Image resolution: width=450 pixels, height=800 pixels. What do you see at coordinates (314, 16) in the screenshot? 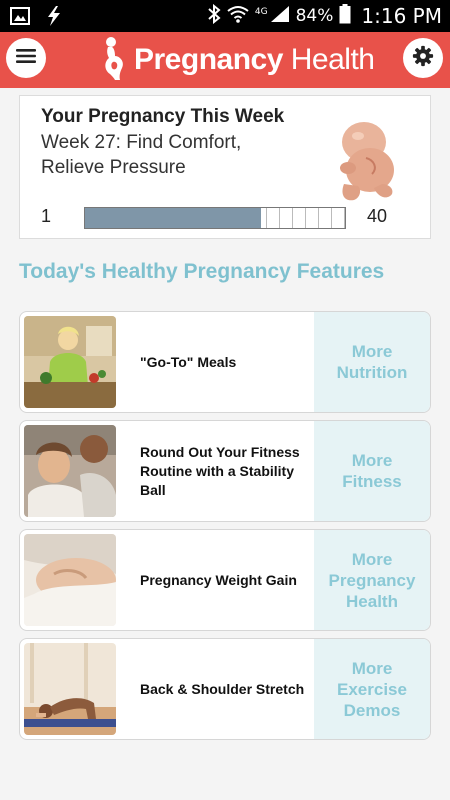
I see `battery-percent: 84%` at bounding box center [314, 16].